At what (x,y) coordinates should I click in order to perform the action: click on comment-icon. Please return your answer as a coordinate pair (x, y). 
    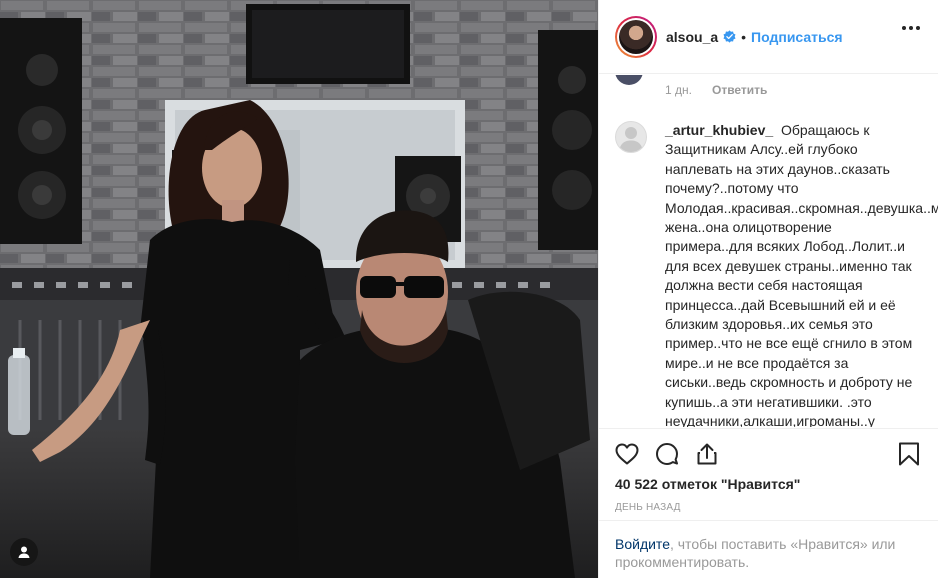
    Looking at the image, I should click on (667, 453).